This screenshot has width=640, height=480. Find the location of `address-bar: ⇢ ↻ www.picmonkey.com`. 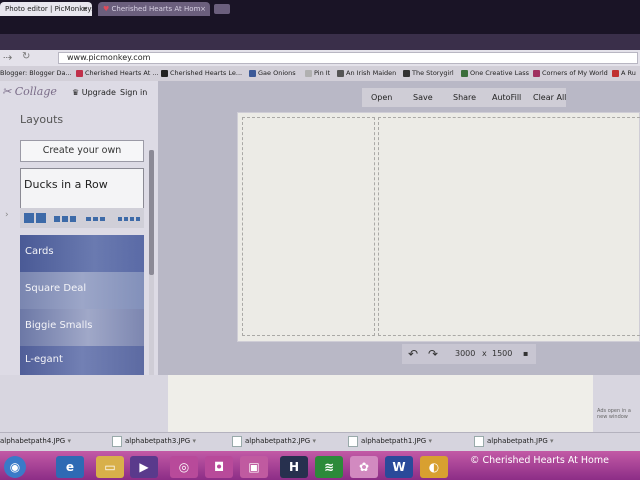

address-bar: ⇢ ↻ www.picmonkey.com is located at coordinates (320, 58).